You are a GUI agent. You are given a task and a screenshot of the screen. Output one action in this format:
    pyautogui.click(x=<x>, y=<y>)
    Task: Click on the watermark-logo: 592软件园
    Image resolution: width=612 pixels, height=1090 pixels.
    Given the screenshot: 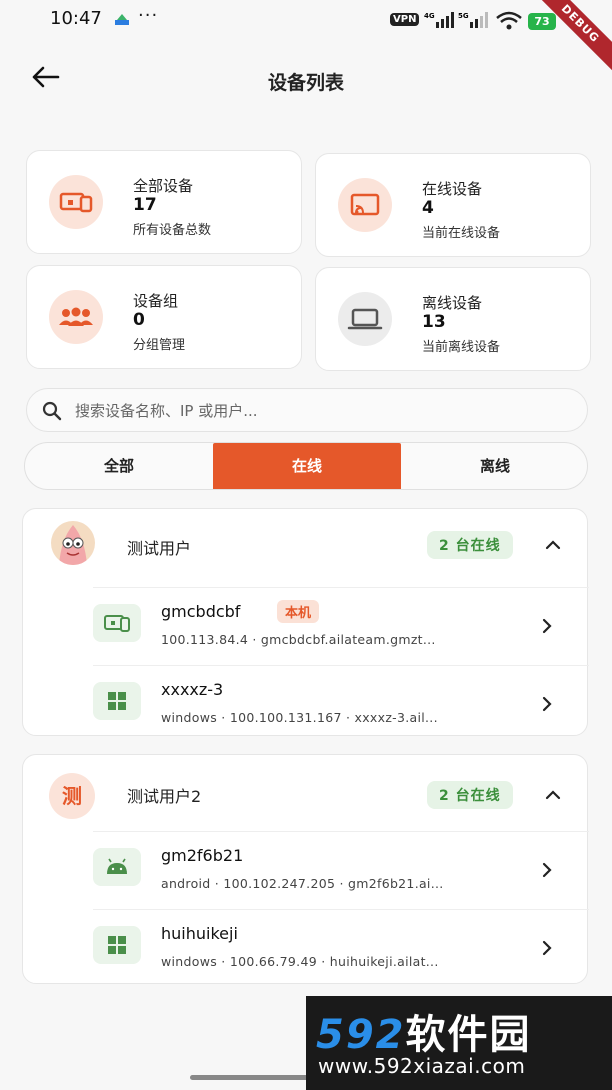 What is the action you would take?
    pyautogui.click(x=424, y=1031)
    